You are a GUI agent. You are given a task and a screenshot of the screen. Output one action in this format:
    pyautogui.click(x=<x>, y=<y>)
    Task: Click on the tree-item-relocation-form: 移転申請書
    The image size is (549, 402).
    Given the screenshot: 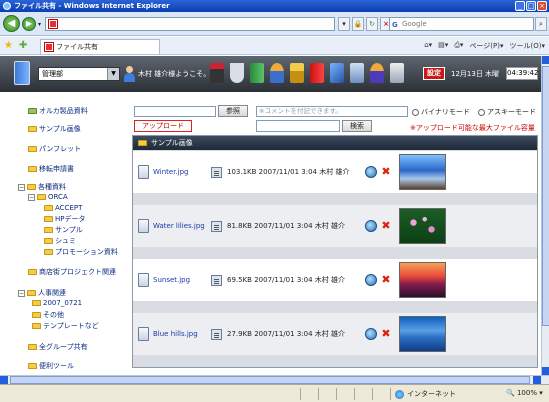 What is the action you would take?
    pyautogui.click(x=51, y=169)
    